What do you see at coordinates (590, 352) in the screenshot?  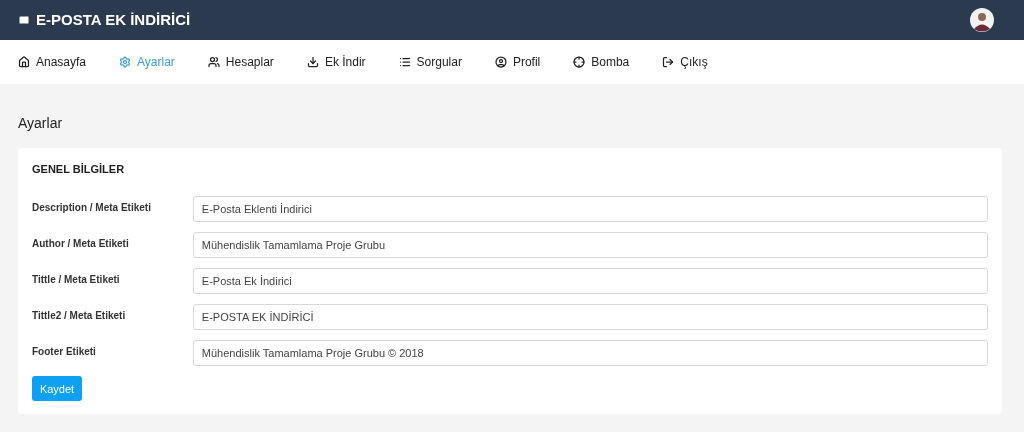 I see `text-field: Mühendislik Tamamlama Proje Grubu © 2018` at bounding box center [590, 352].